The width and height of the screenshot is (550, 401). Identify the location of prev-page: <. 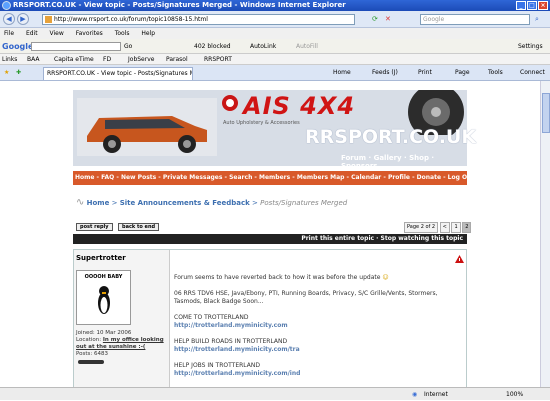
(444, 227).